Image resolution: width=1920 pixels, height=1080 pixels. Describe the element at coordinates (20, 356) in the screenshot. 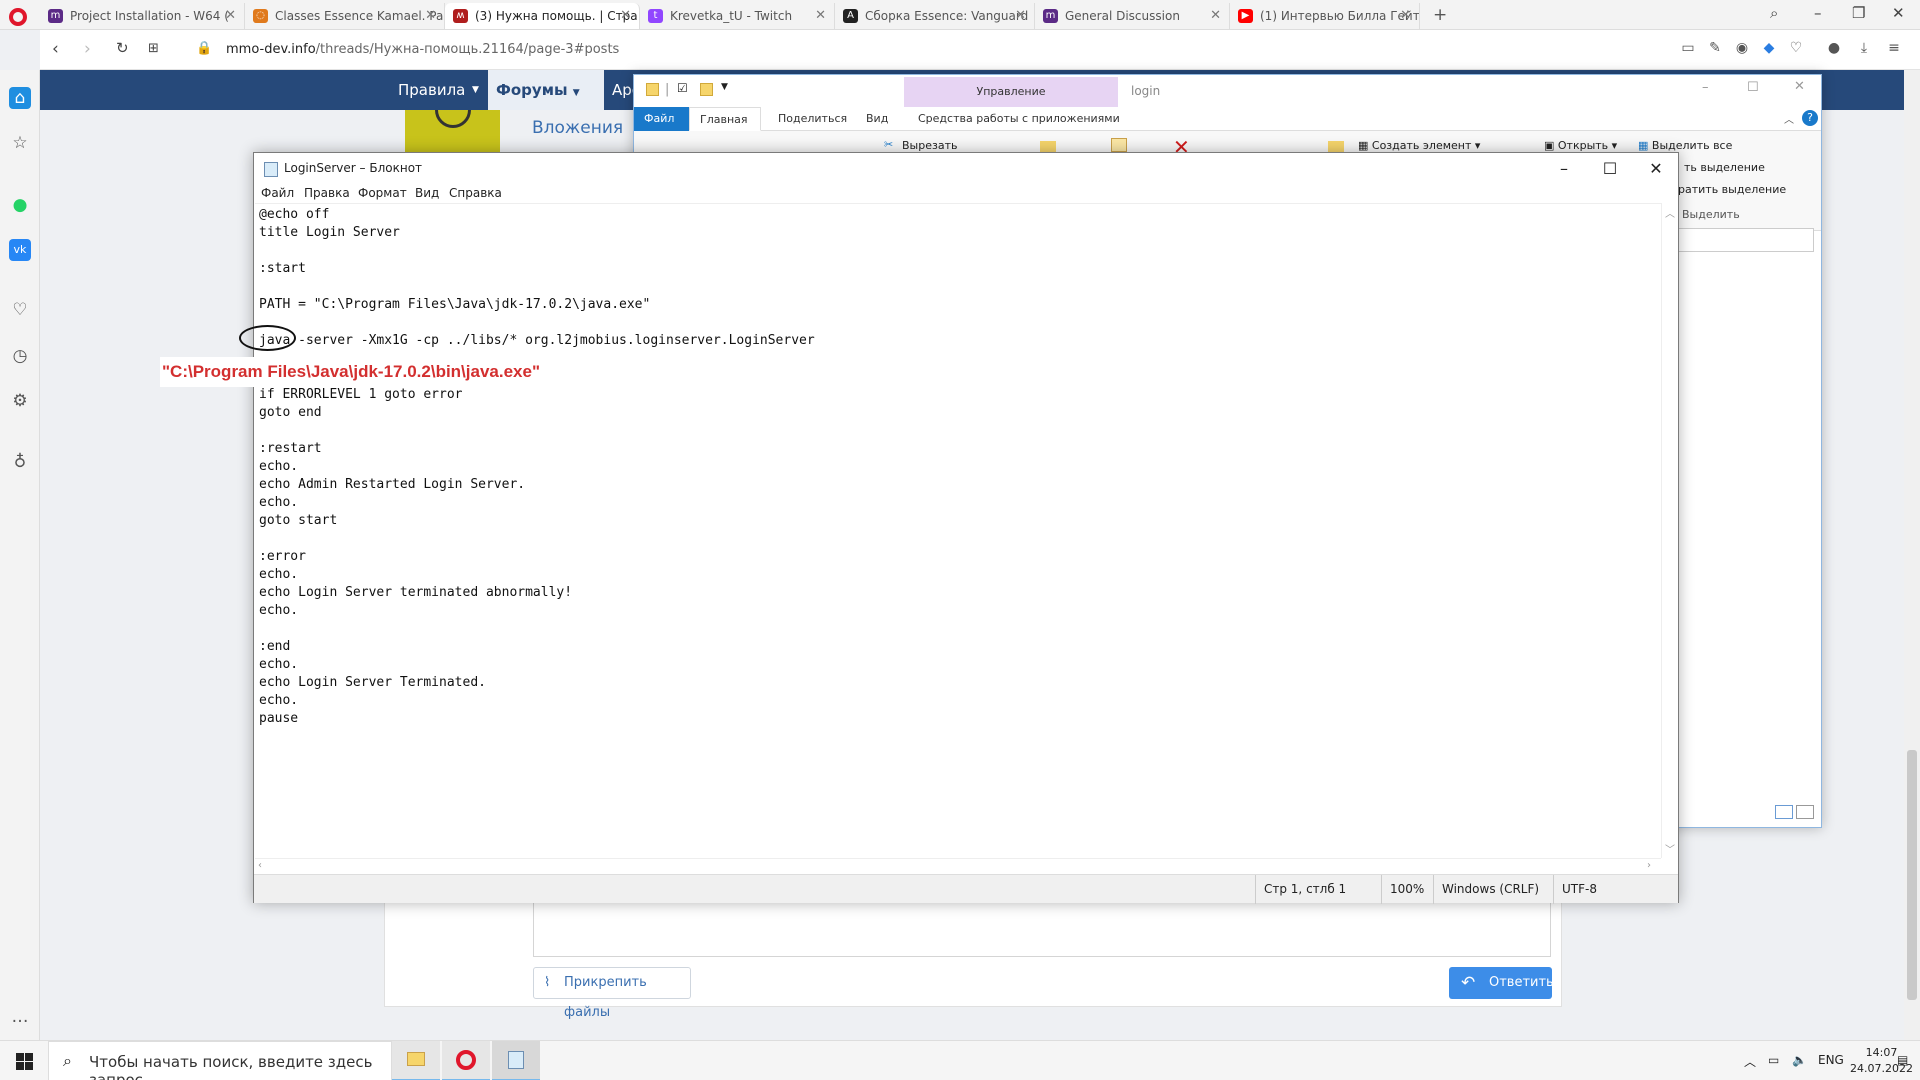

I see `history-icon: ◷` at that location.